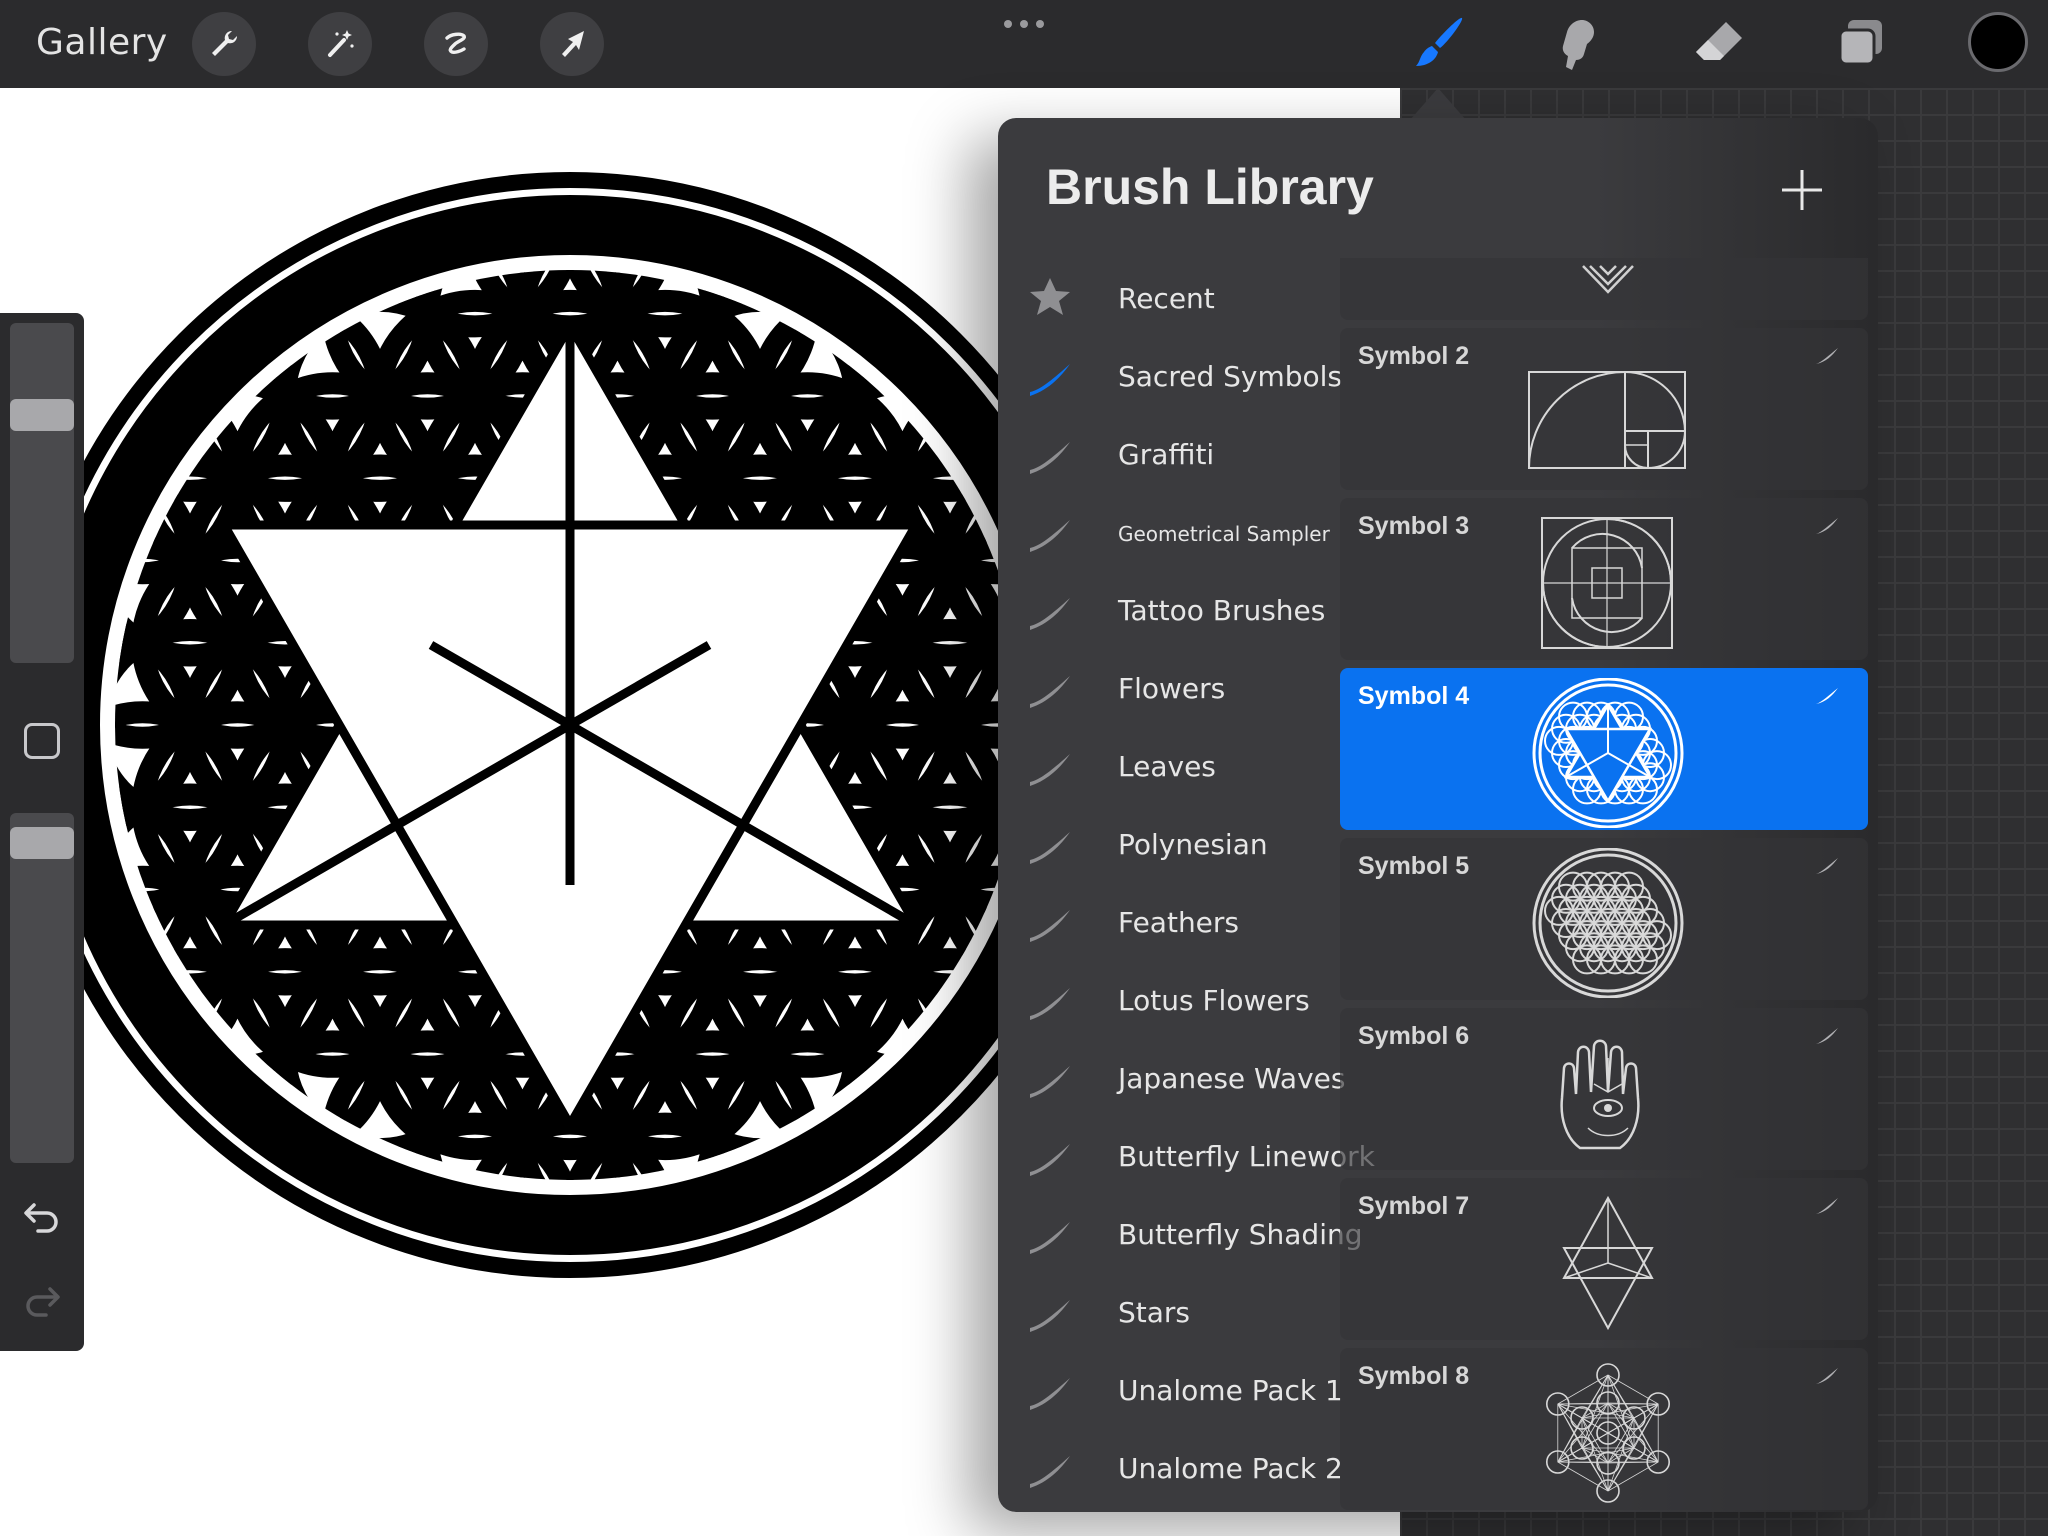 The width and height of the screenshot is (2048, 1536). Describe the element at coordinates (1222, 610) in the screenshot. I see `category-label: Tattoo Brushes` at that location.